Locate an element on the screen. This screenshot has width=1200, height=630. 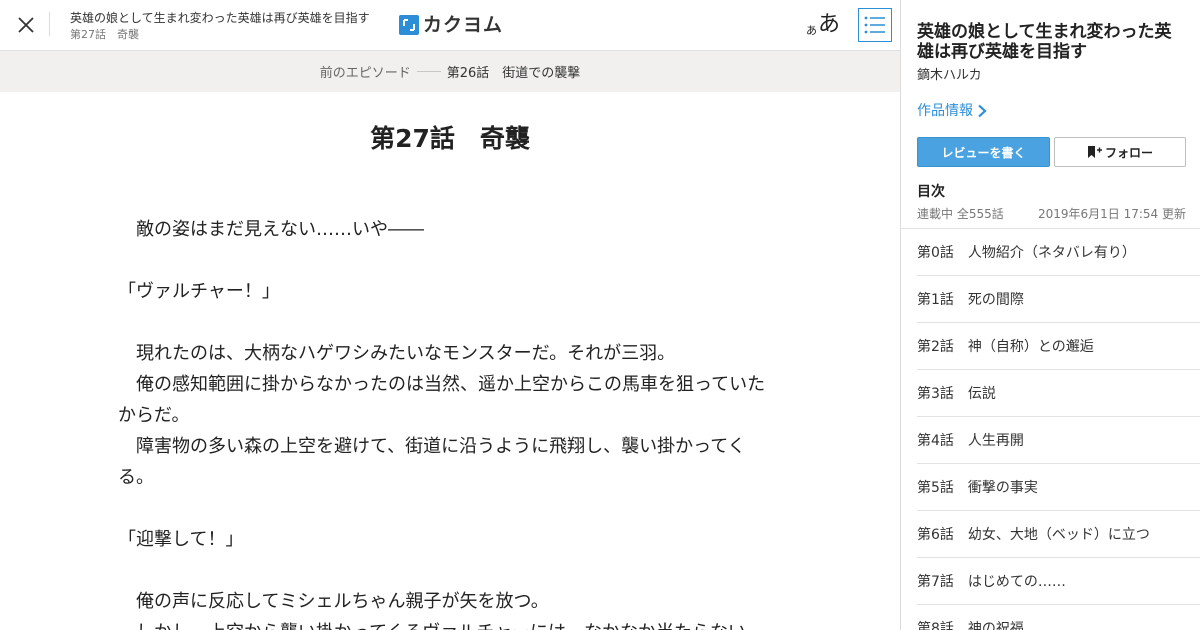
episode-number: 第7話 is located at coordinates (935, 582).